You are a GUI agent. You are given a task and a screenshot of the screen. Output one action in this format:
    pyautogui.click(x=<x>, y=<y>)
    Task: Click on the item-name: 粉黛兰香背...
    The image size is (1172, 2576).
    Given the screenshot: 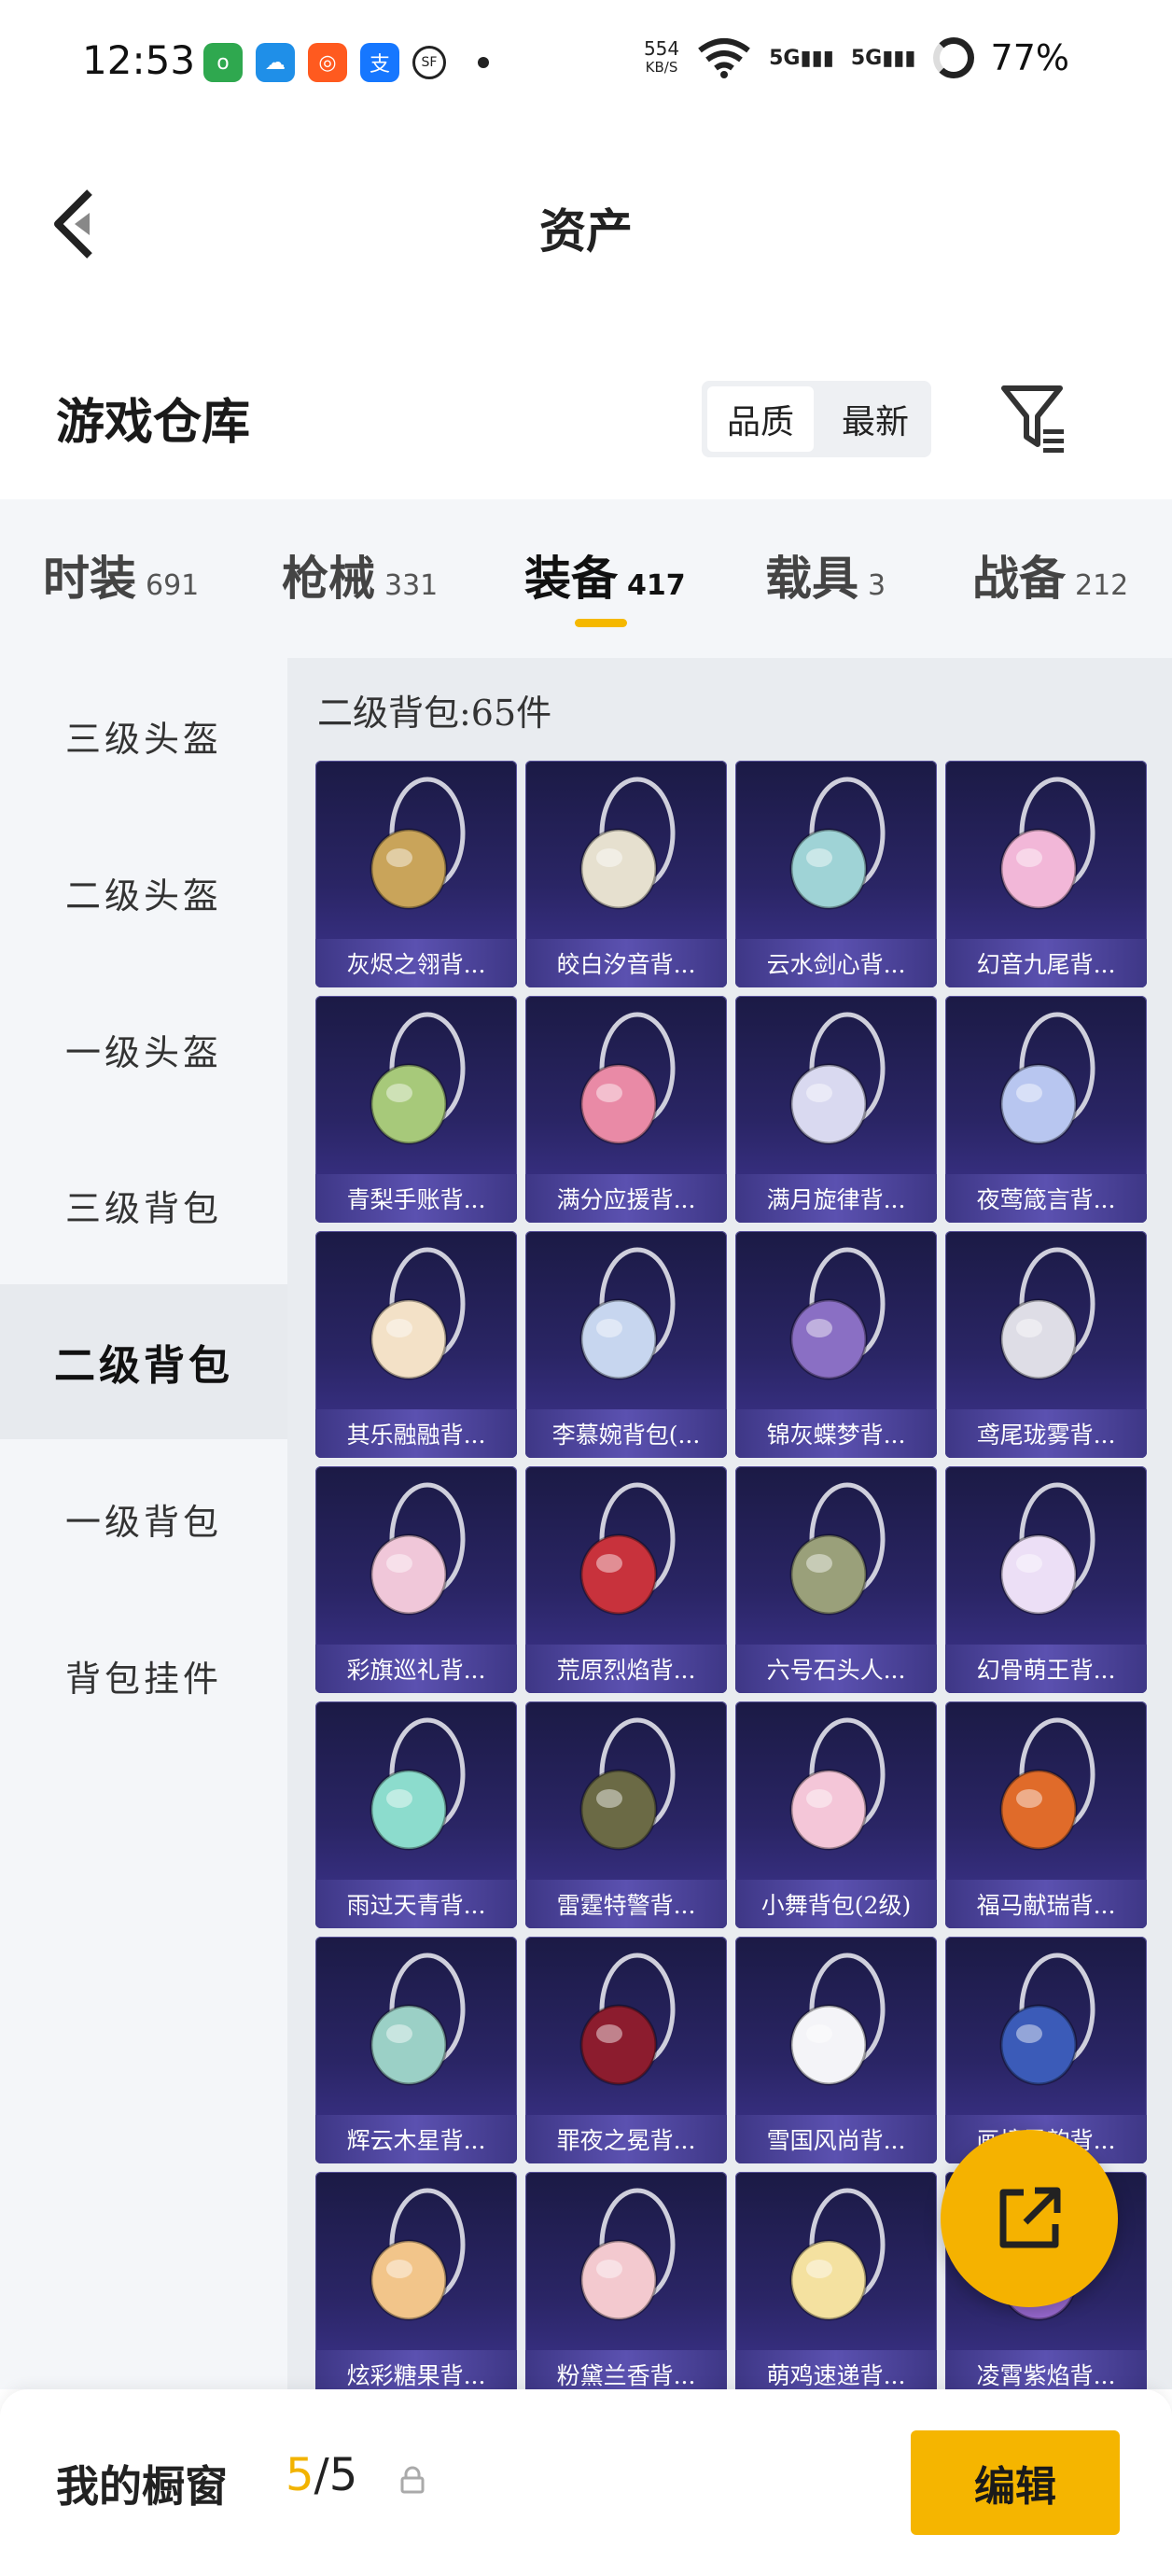 What is the action you would take?
    pyautogui.click(x=626, y=2369)
    